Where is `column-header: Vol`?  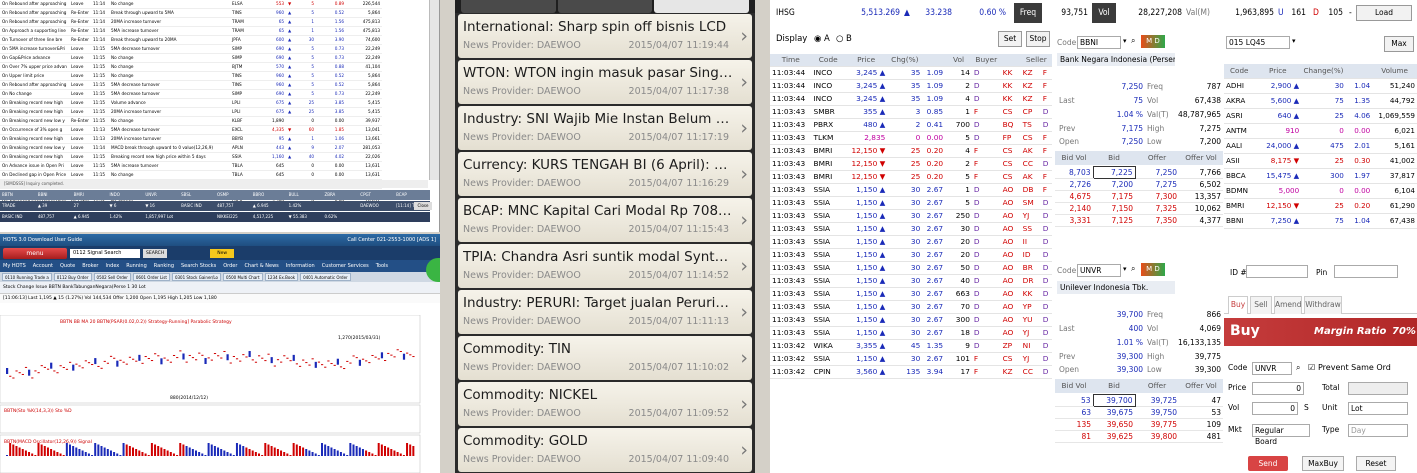
column-header: Vol is located at coordinates (958, 60).